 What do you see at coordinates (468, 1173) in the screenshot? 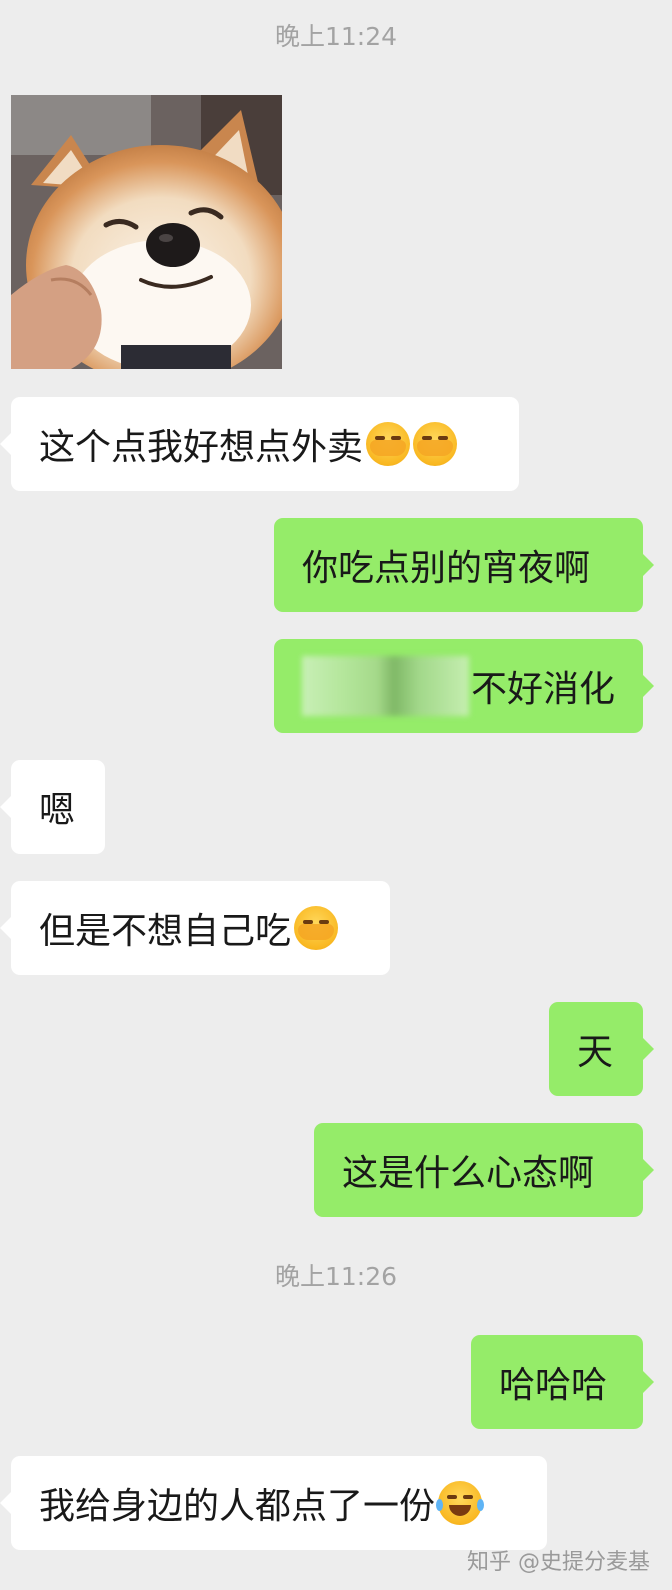
I see `message-text: 这是什么心态啊` at bounding box center [468, 1173].